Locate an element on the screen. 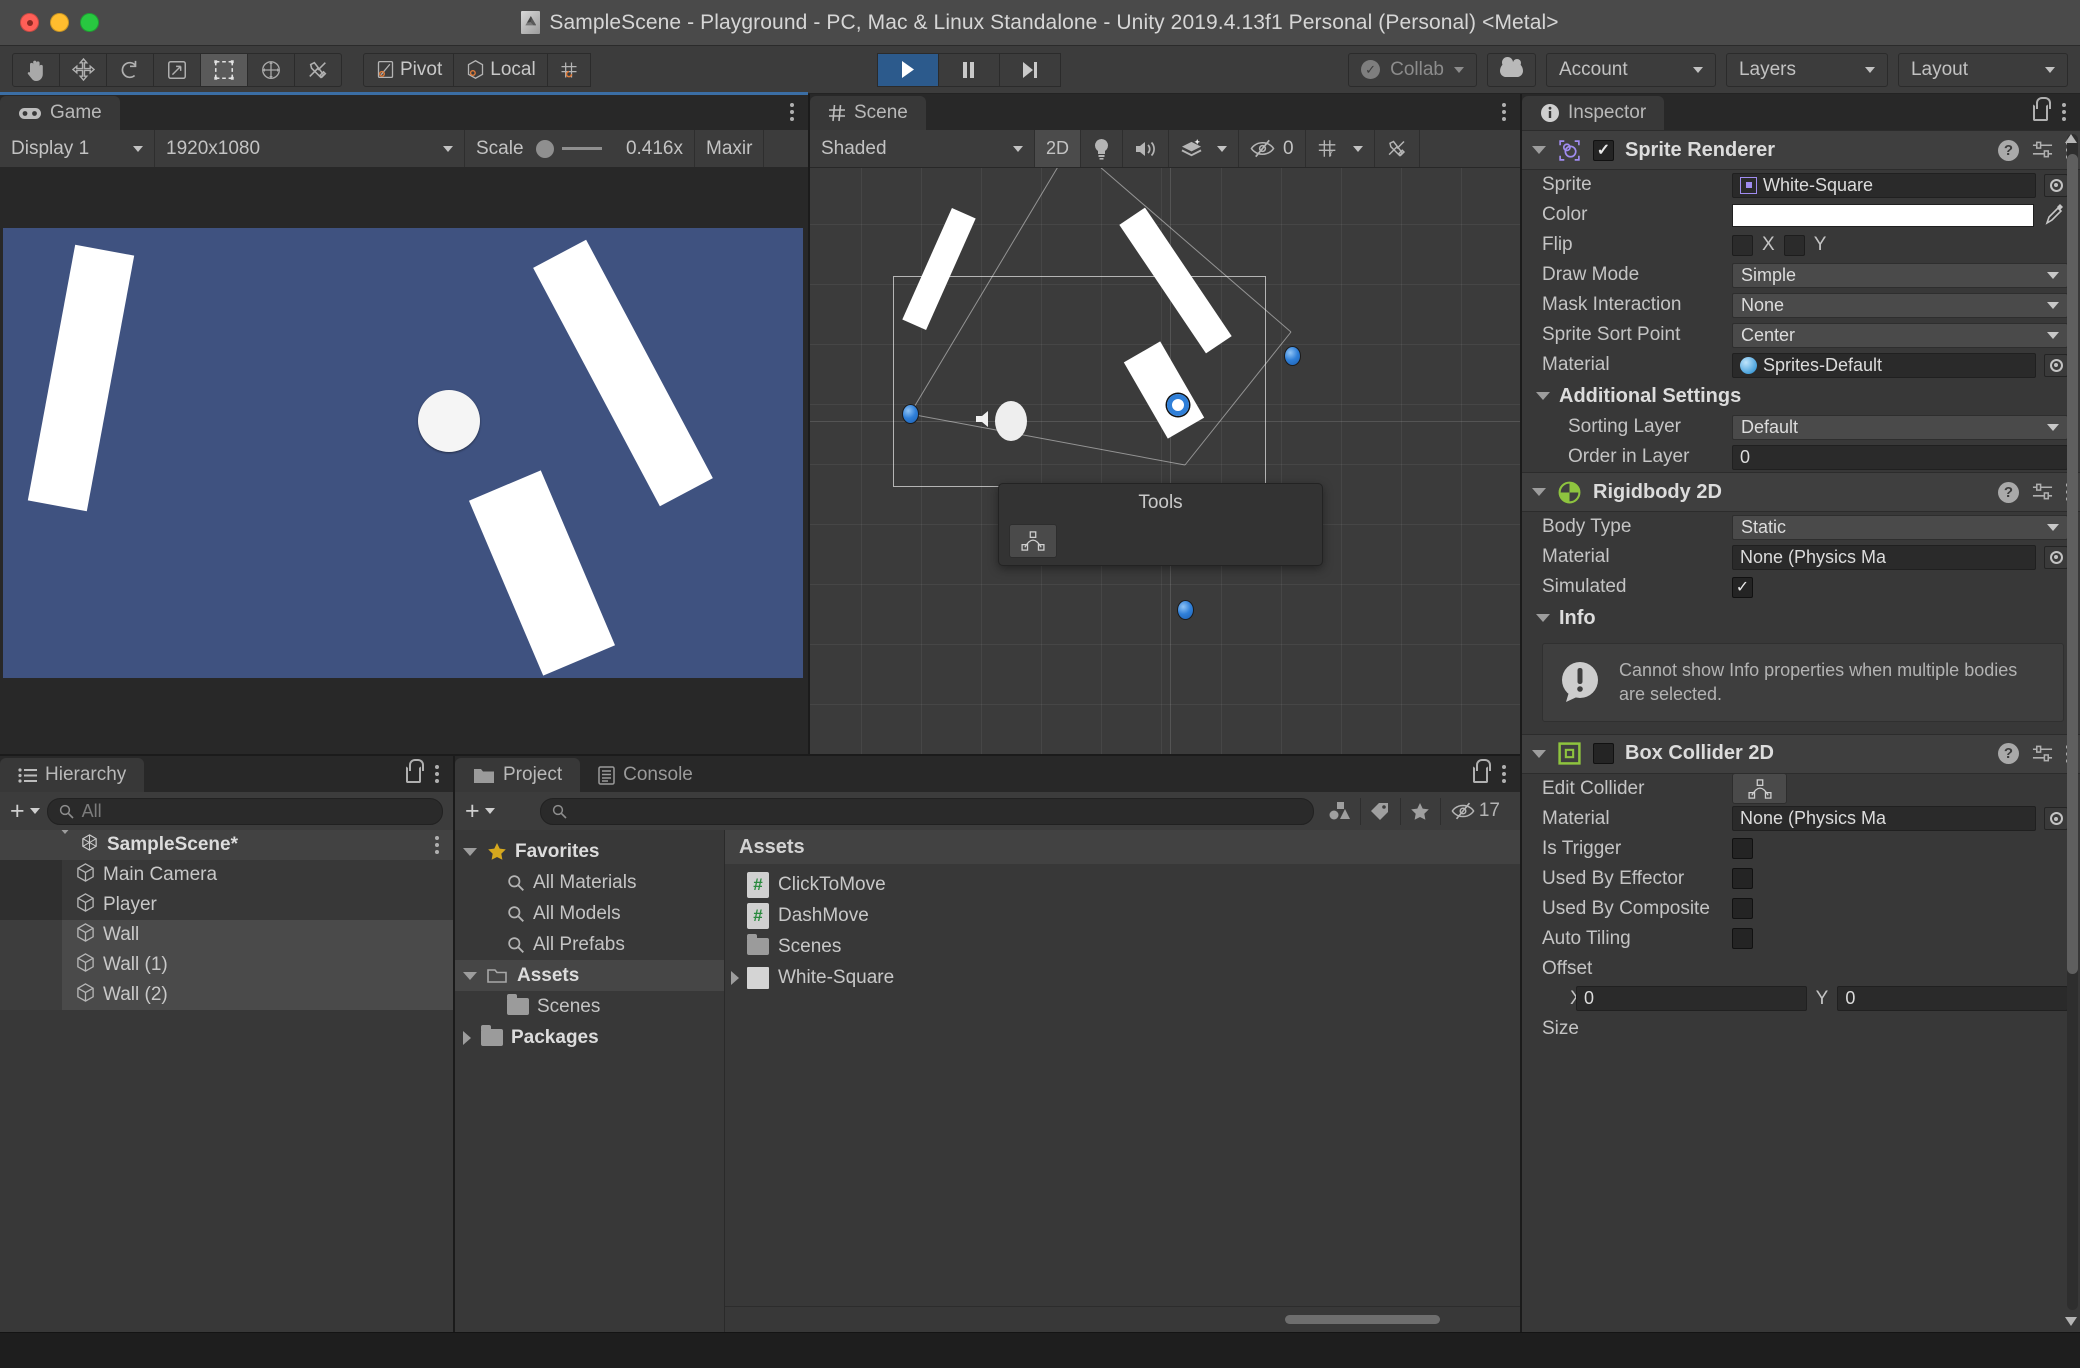 The height and width of the screenshot is (1368, 2080). scrollbar-thumb is located at coordinates (2072, 564).